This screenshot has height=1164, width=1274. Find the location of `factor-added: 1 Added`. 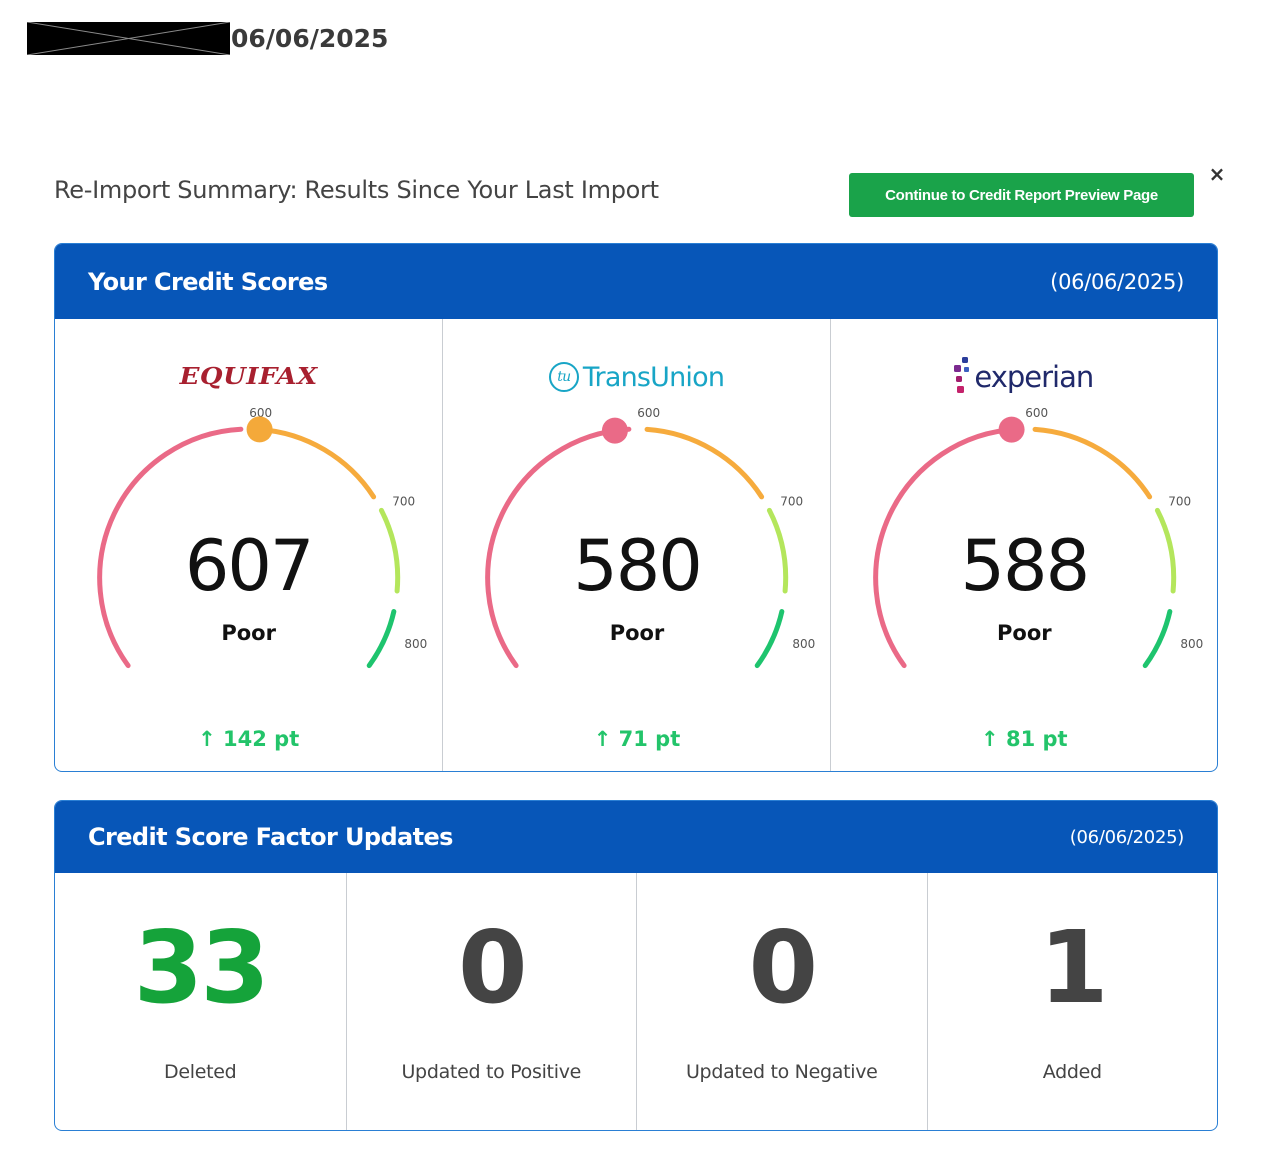

factor-added: 1 Added is located at coordinates (1072, 1001).